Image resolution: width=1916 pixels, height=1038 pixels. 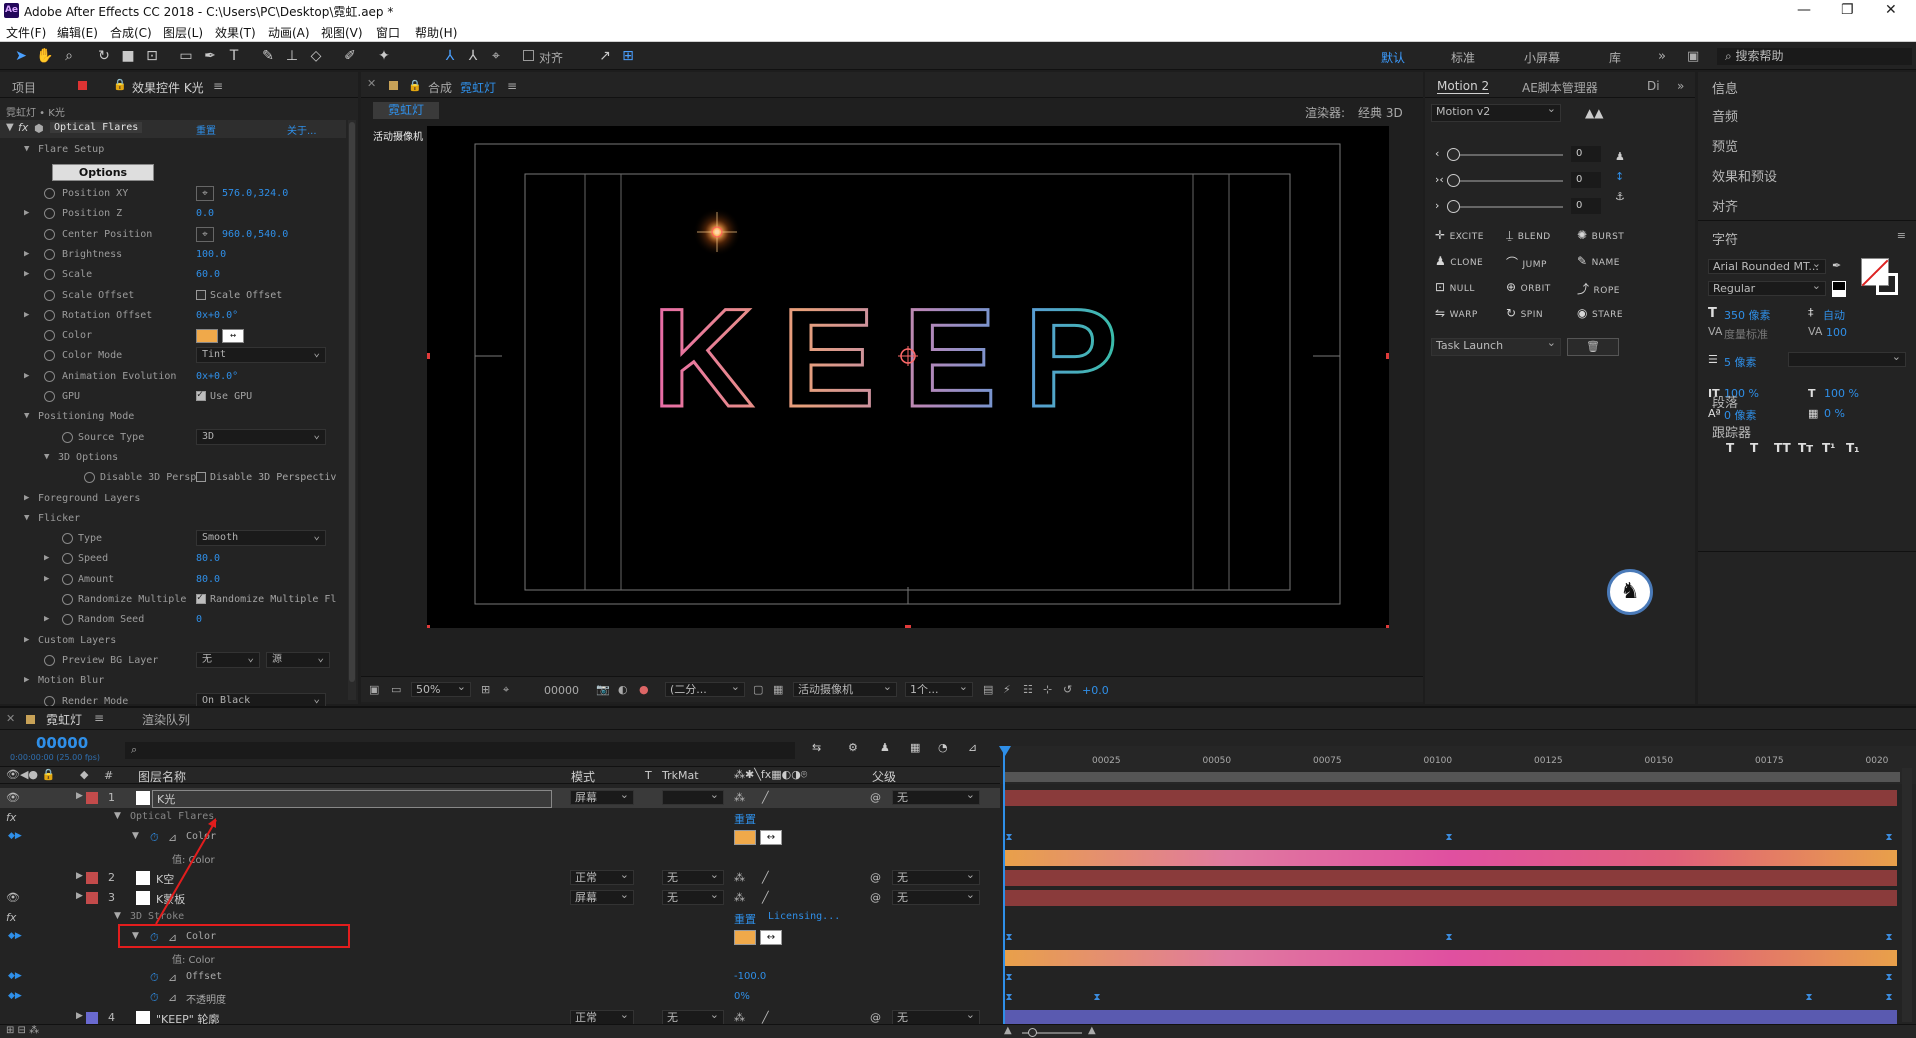 I want to click on leading-value: 自动, so click(x=1834, y=315).